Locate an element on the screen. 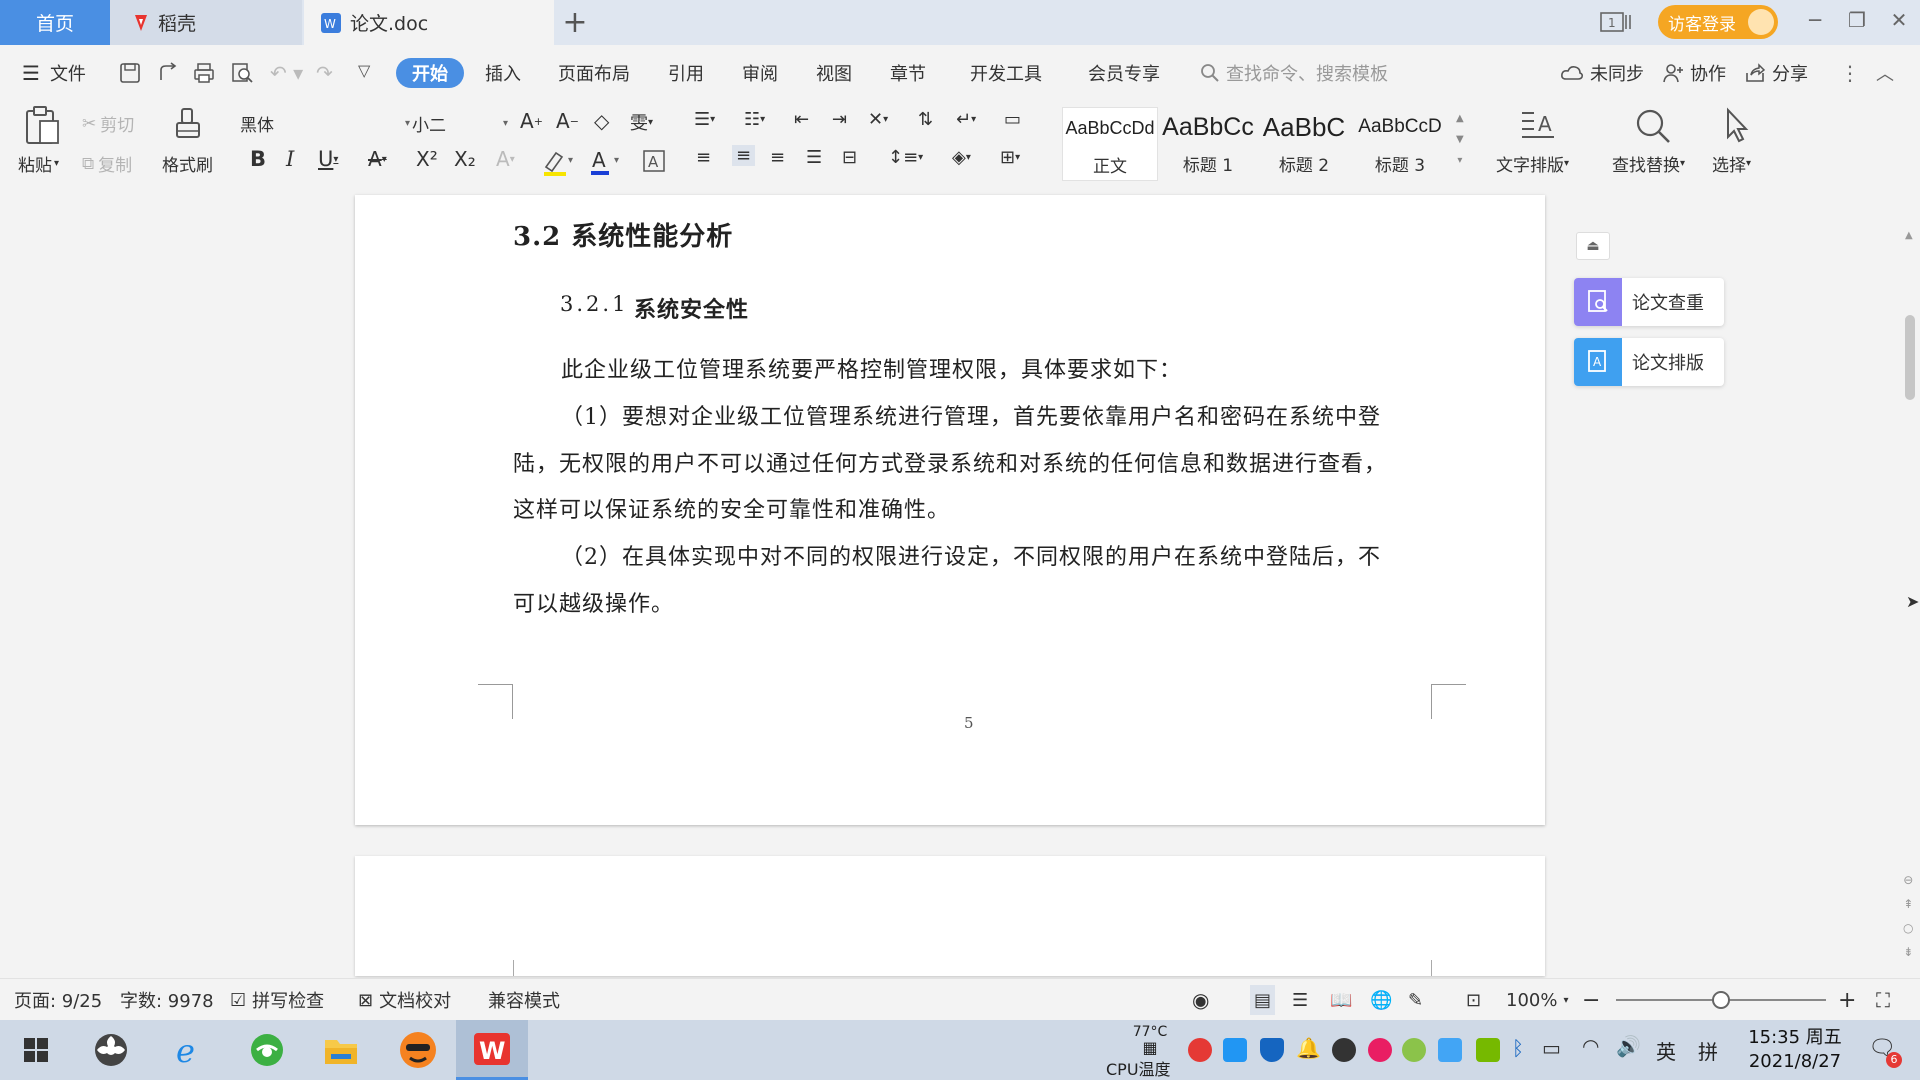  paste-label-wrap: 粘贴 ▾ is located at coordinates (38, 163).